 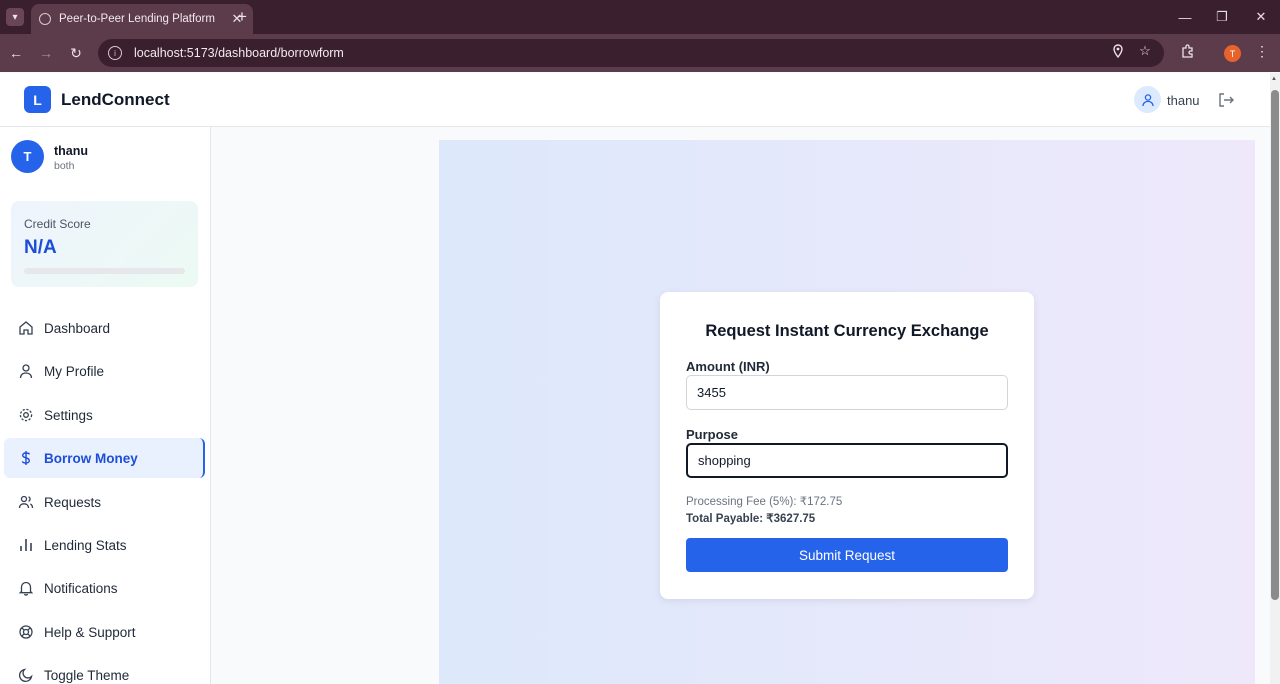 I want to click on amount-input: 3455, so click(x=847, y=392).